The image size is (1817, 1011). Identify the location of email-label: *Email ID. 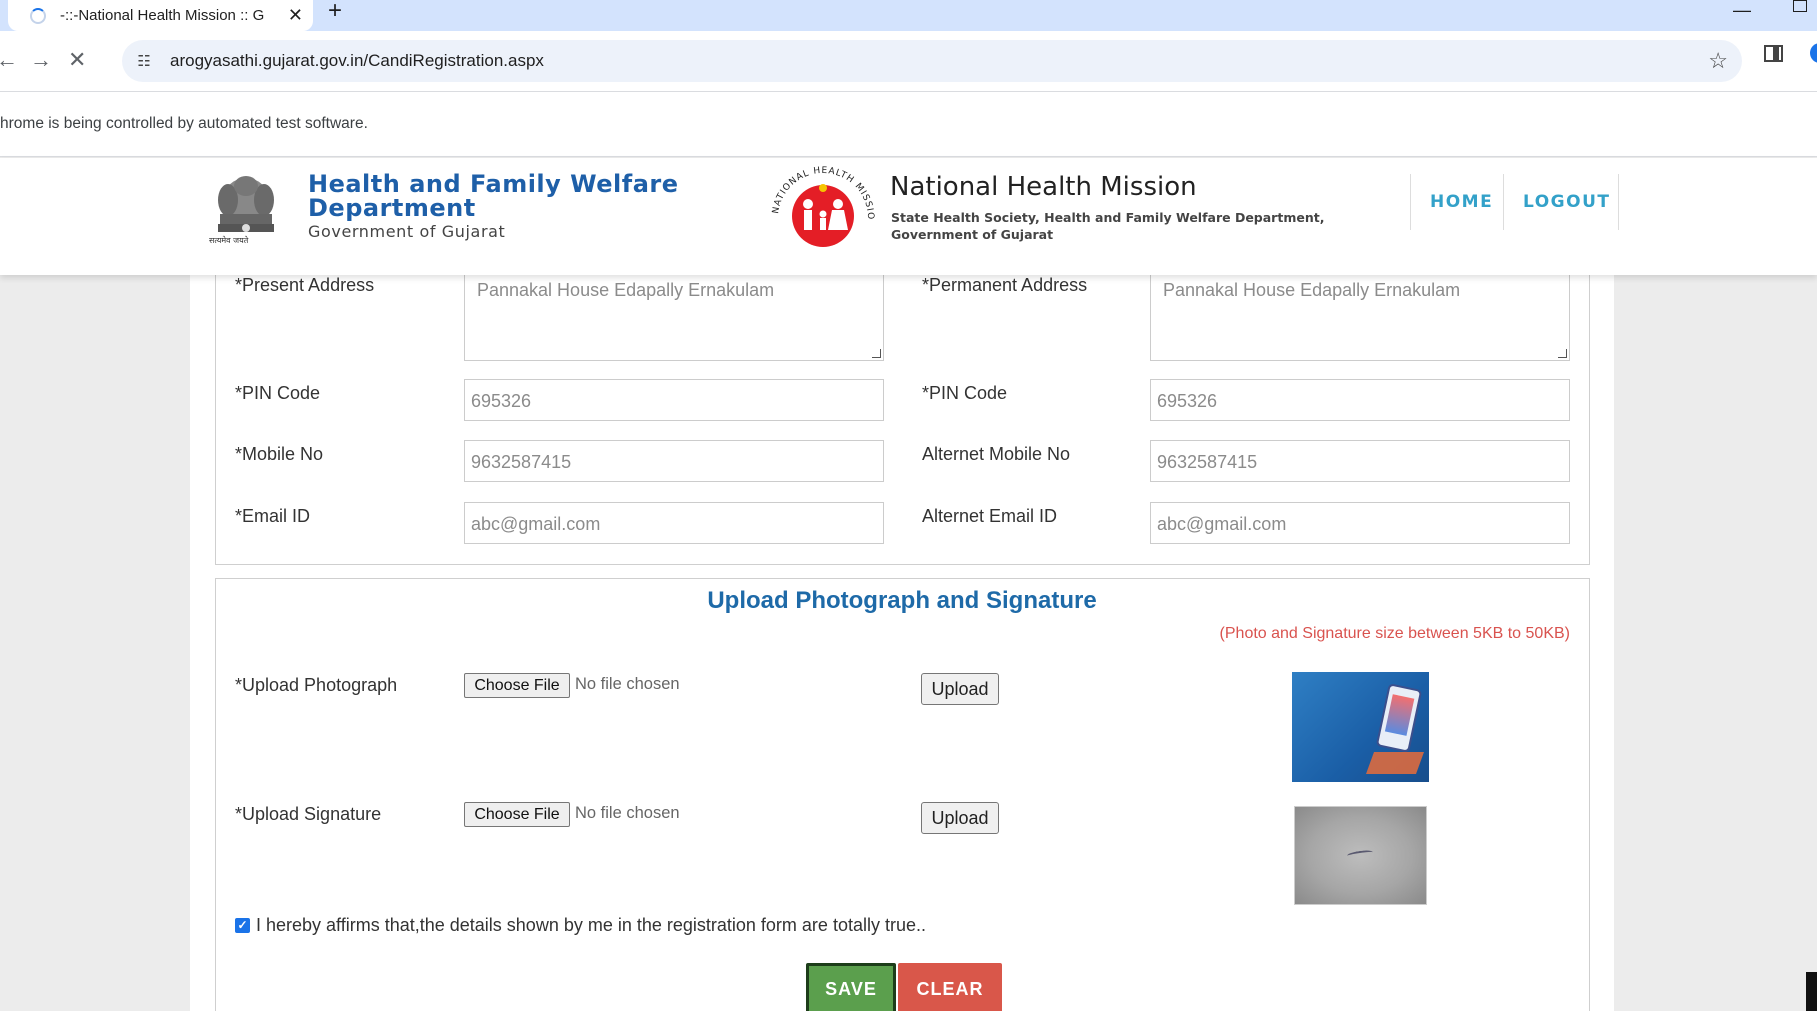
(273, 516).